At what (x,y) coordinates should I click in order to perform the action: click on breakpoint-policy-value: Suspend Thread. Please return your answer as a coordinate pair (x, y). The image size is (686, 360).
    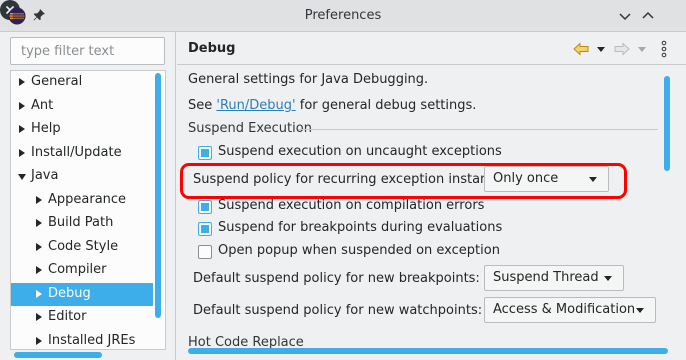
    Looking at the image, I should click on (546, 277).